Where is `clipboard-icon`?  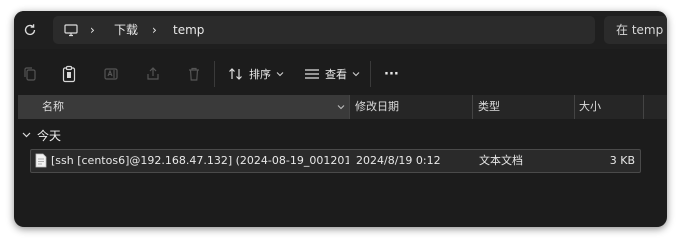
clipboard-icon is located at coordinates (69, 74).